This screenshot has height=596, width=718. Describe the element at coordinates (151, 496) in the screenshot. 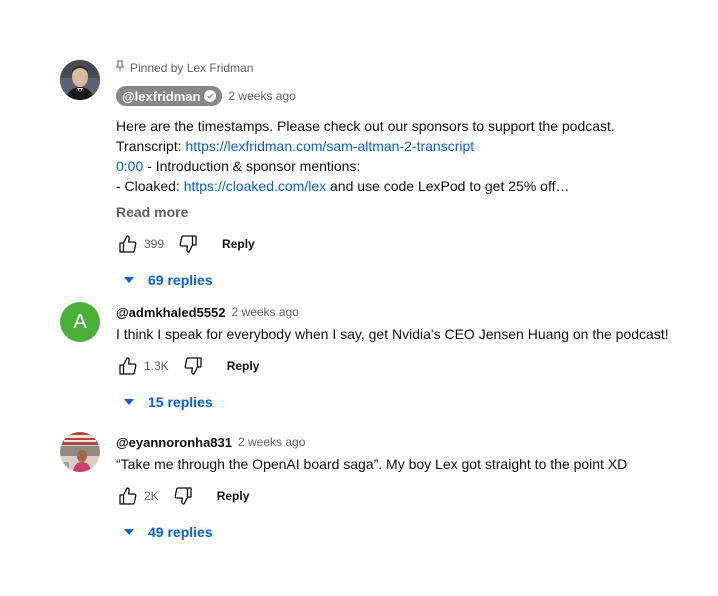

I see `like-count: 2K` at that location.